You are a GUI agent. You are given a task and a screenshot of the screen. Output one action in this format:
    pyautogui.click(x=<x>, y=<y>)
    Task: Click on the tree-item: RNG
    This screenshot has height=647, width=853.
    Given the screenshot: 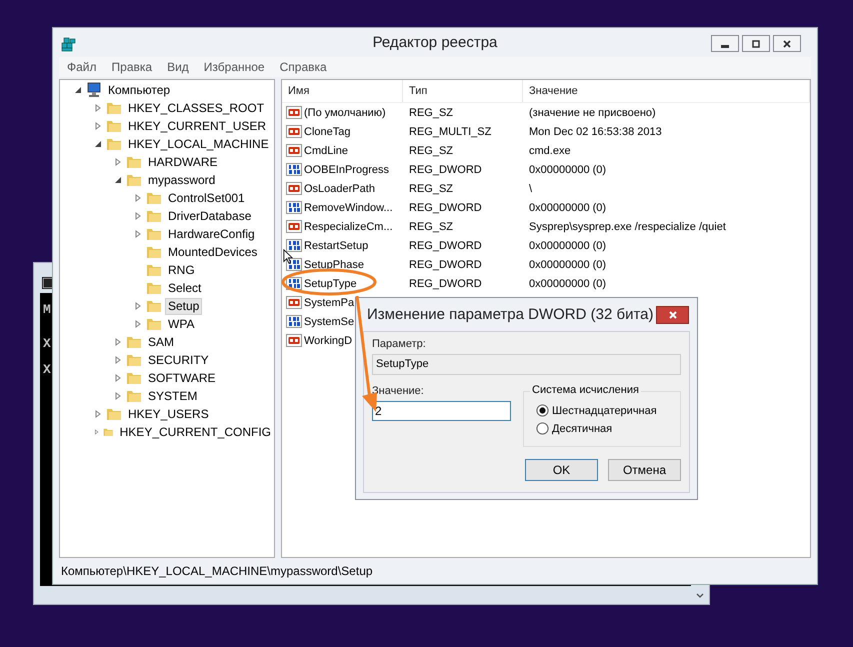 What is the action you would take?
    pyautogui.click(x=181, y=270)
    